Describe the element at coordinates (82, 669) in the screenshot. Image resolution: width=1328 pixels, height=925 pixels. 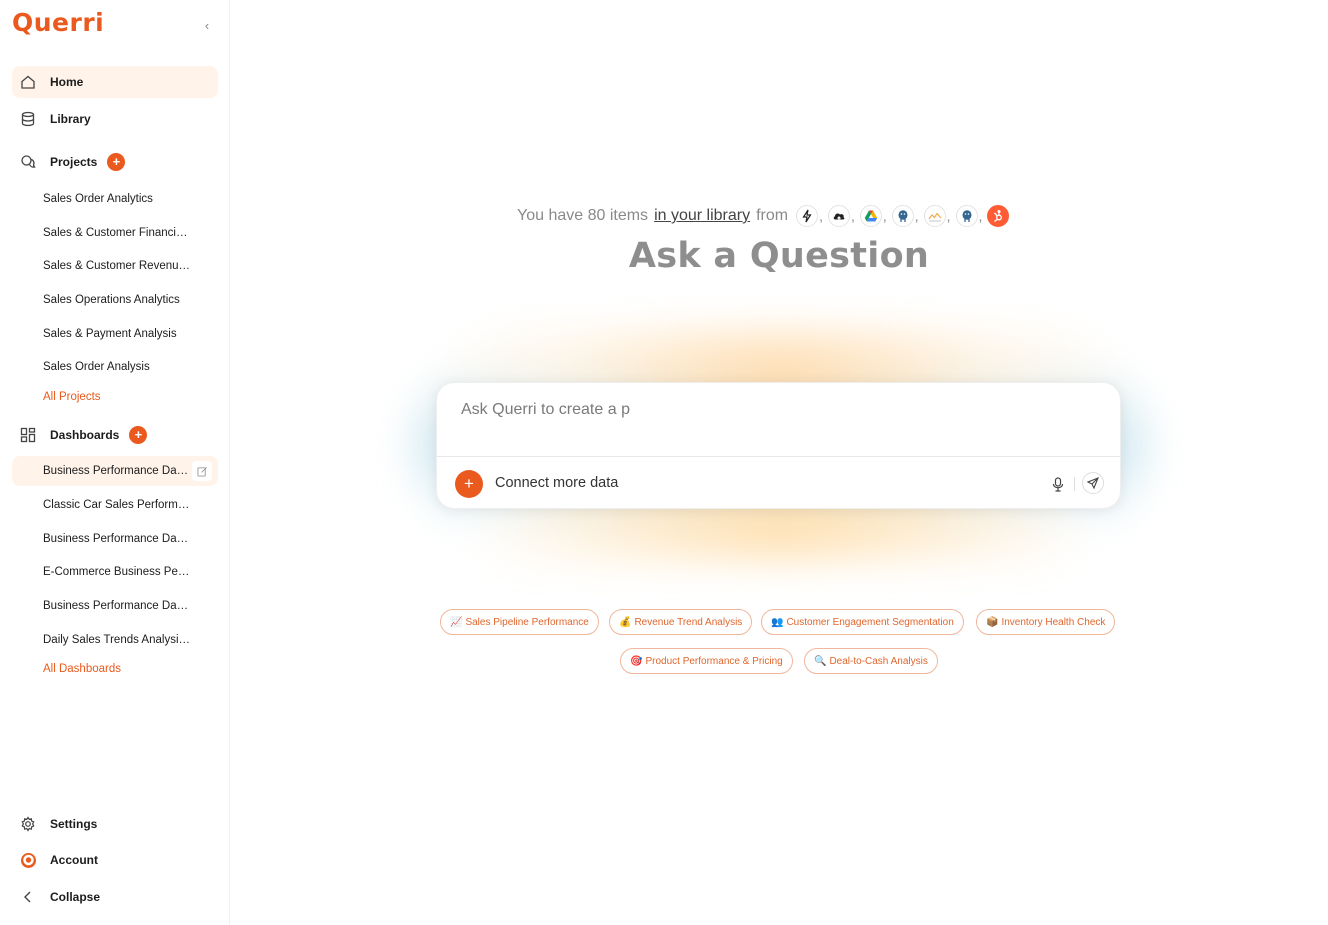
I see `all-dashboards-link: All Dashboards` at that location.